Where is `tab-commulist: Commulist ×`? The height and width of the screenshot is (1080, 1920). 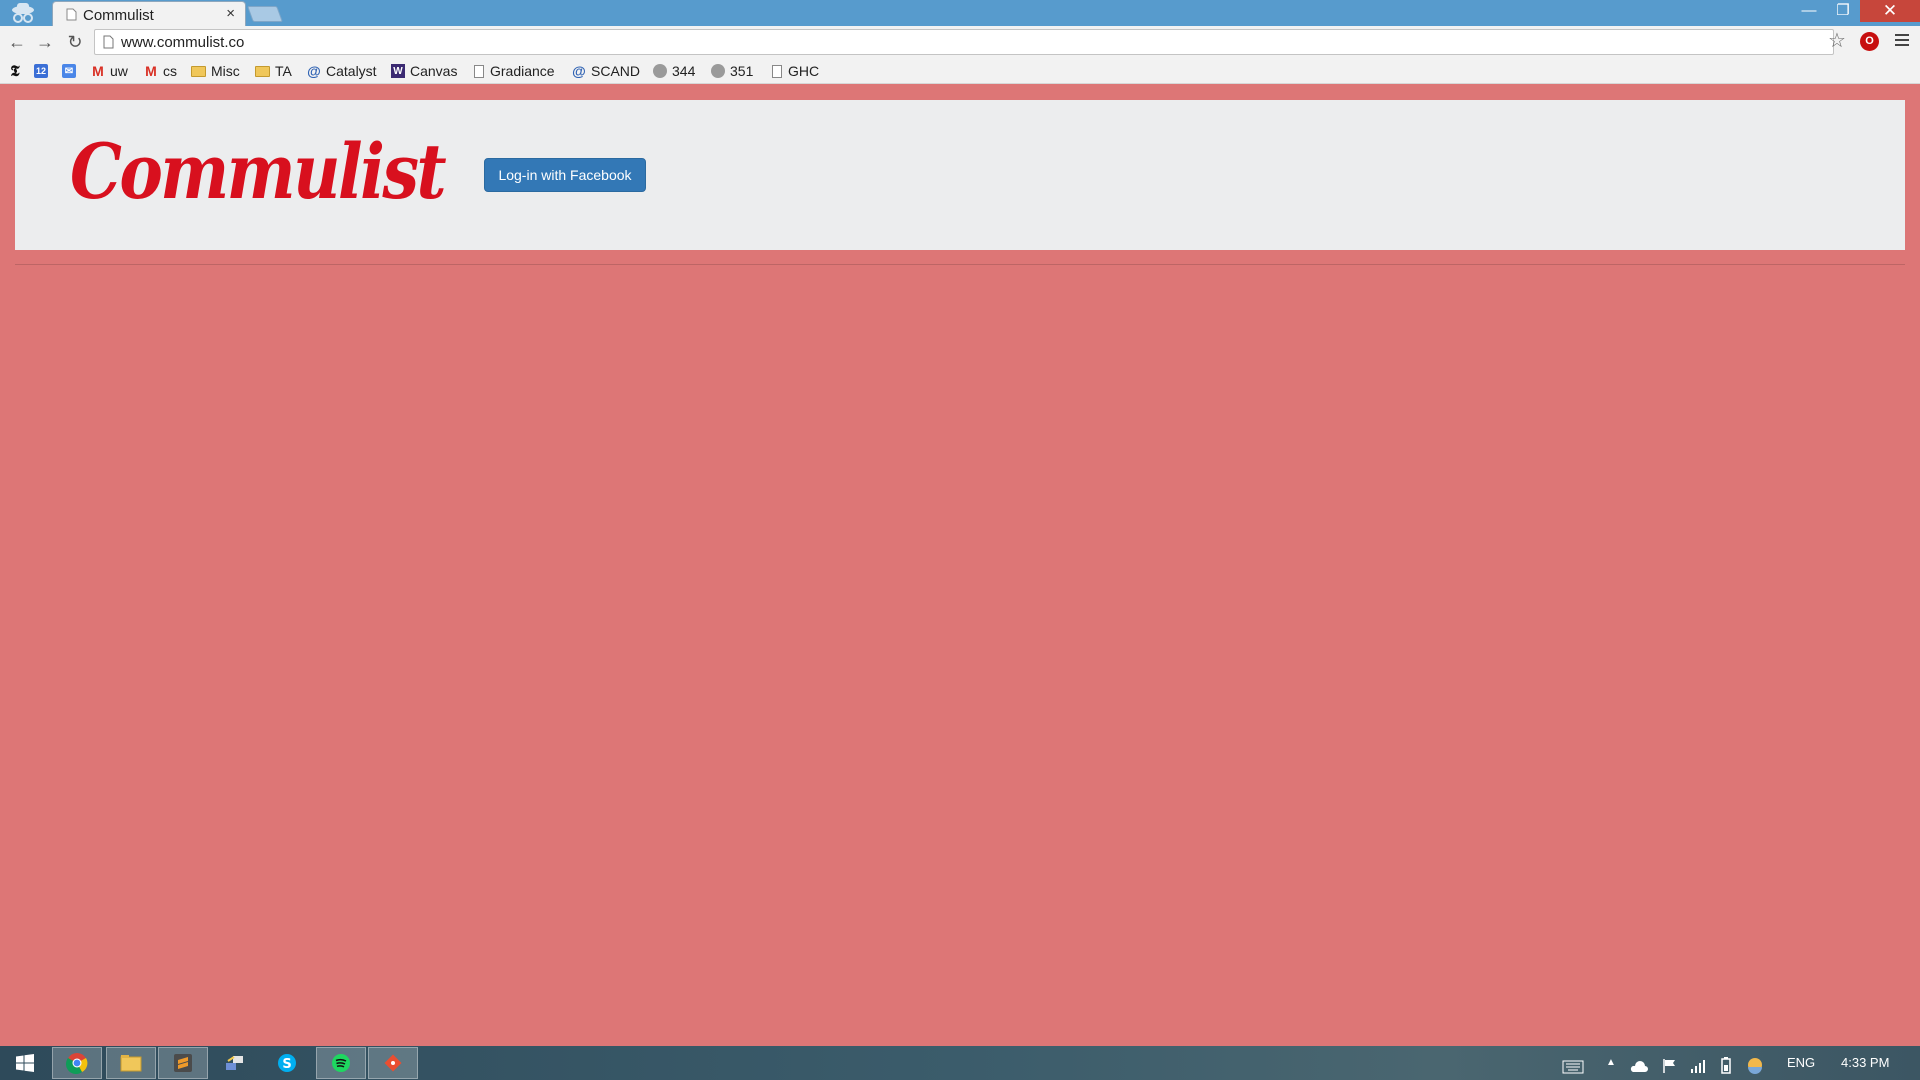
tab-commulist: Commulist × is located at coordinates (149, 14).